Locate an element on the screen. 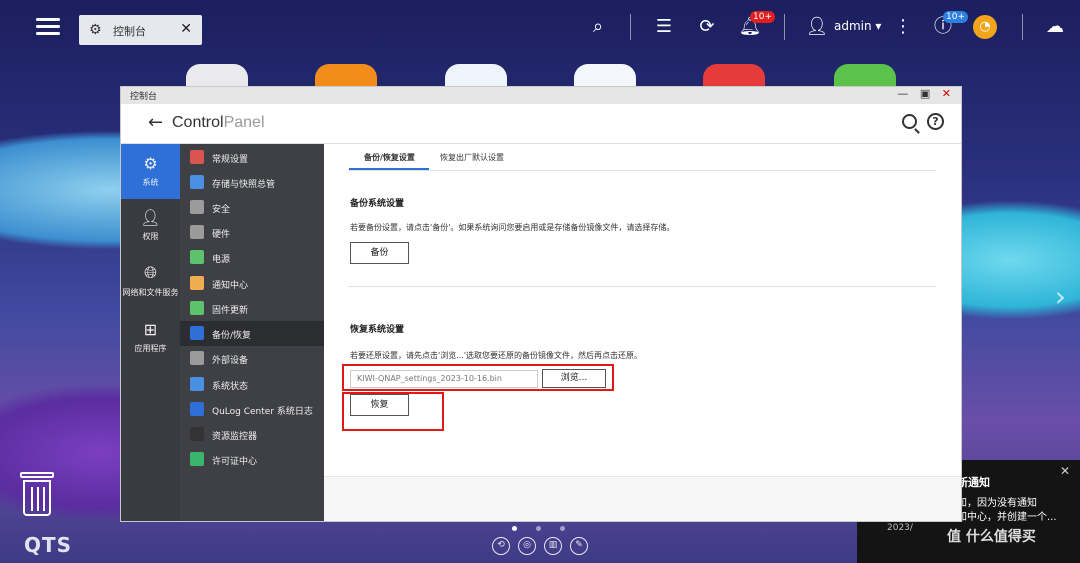 Image resolution: width=1080 pixels, height=563 pixels. nav-privilege: 👤︎ 权限 is located at coordinates (150, 223).